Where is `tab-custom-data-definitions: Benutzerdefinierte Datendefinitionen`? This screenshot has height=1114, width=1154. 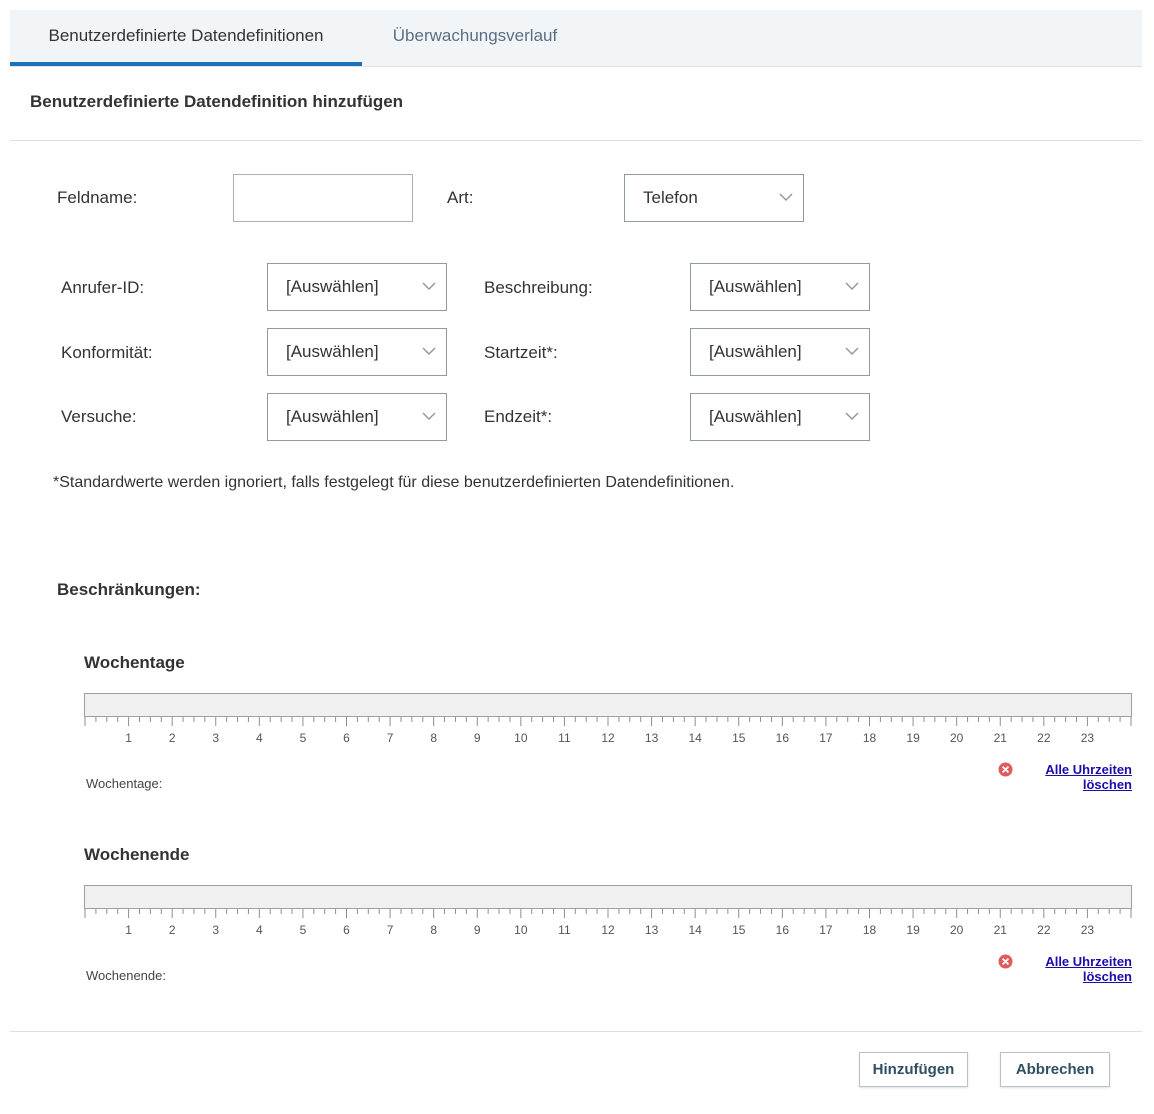
tab-custom-data-definitions: Benutzerdefinierte Datendefinitionen is located at coordinates (186, 38).